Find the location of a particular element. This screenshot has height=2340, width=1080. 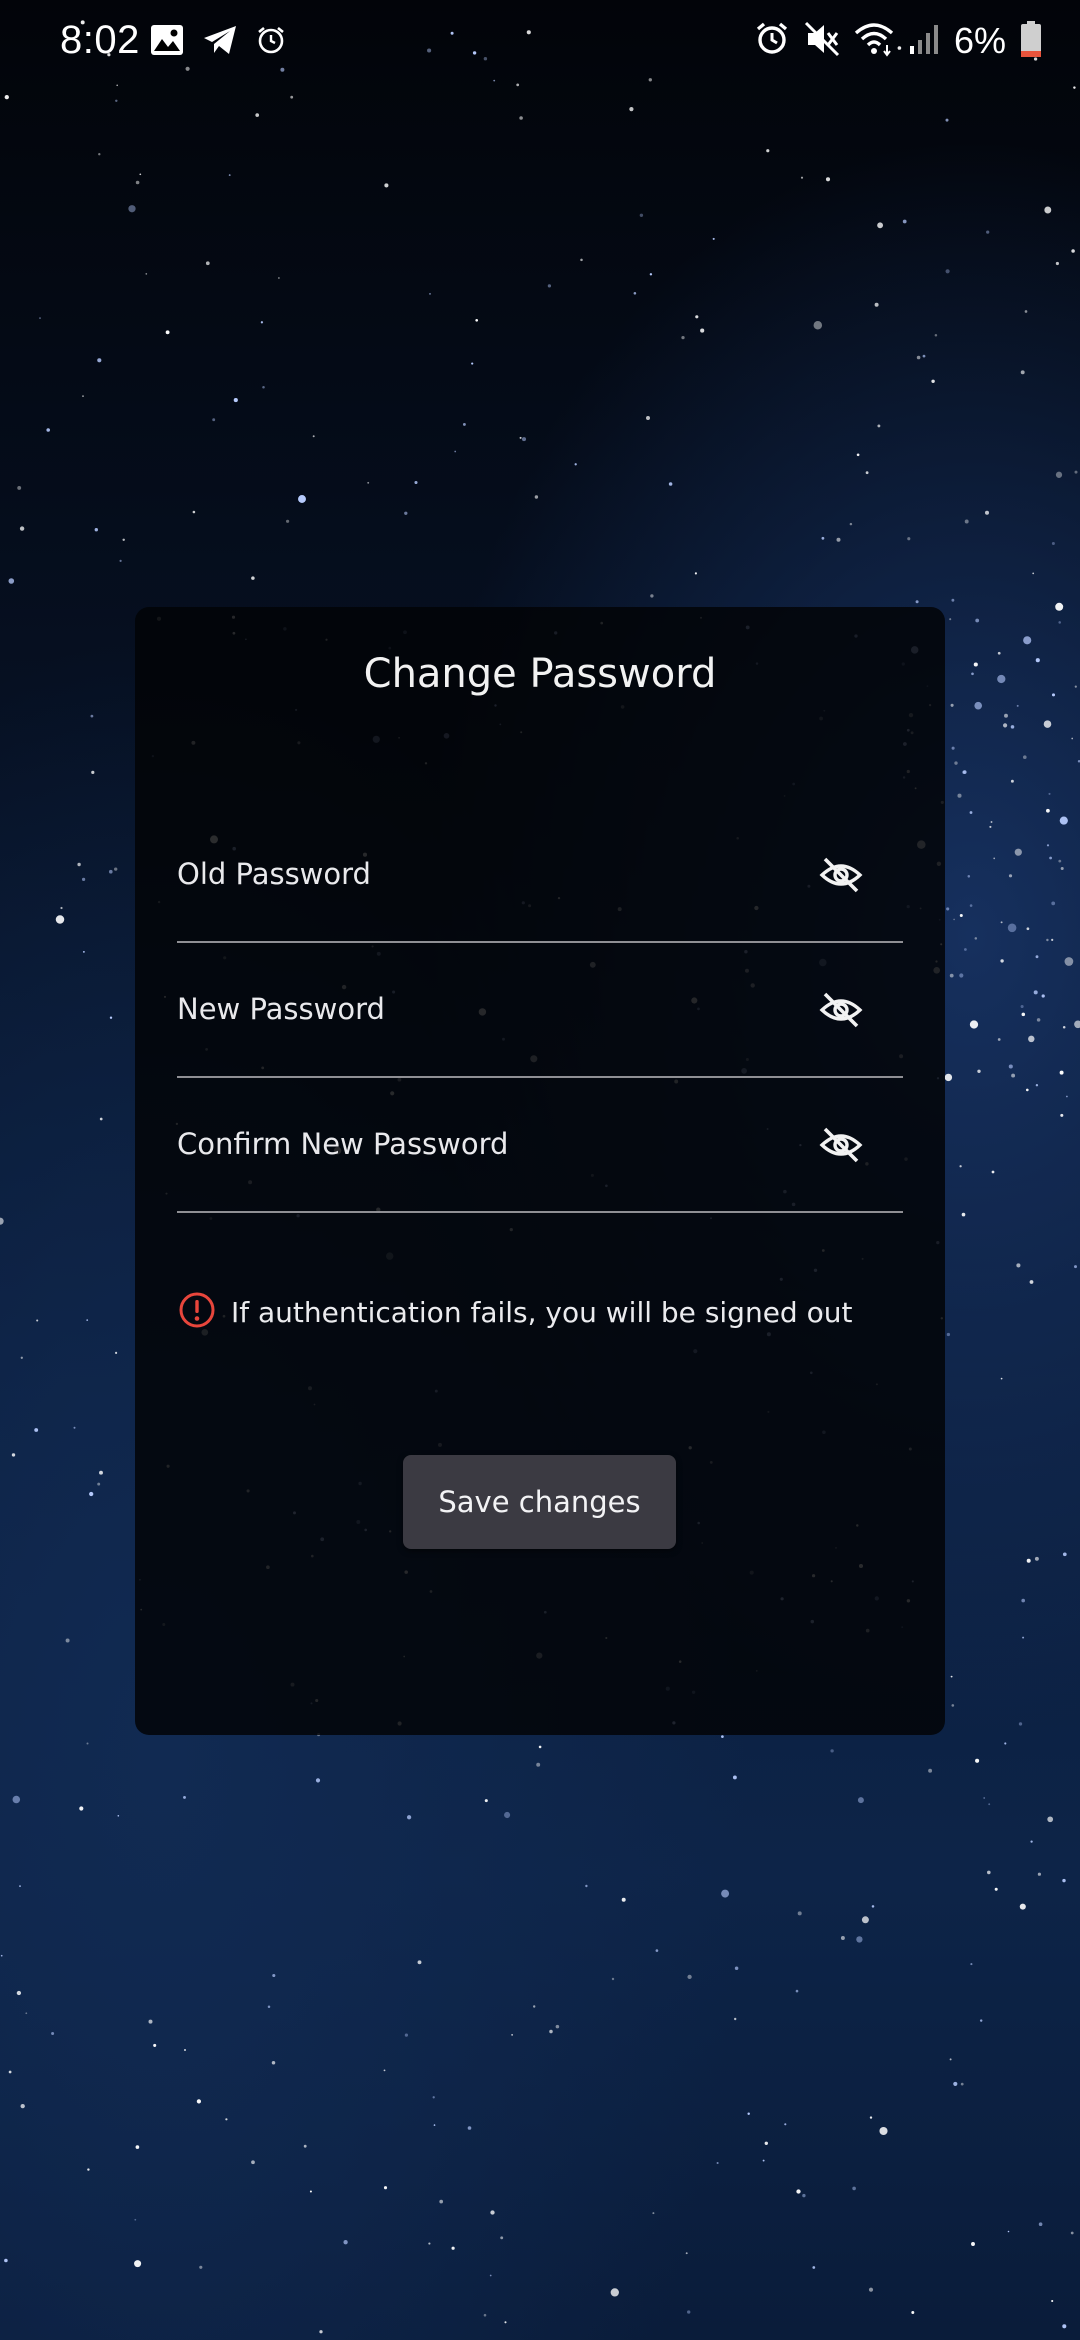

status-time: 8:02 is located at coordinates (100, 40).